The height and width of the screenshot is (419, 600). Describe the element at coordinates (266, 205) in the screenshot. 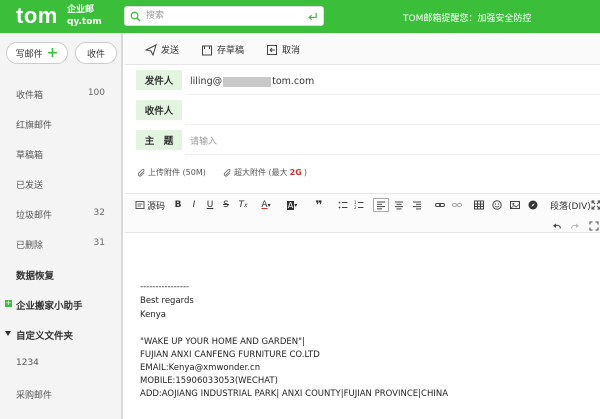

I see `font-color-icon: A ▾` at that location.